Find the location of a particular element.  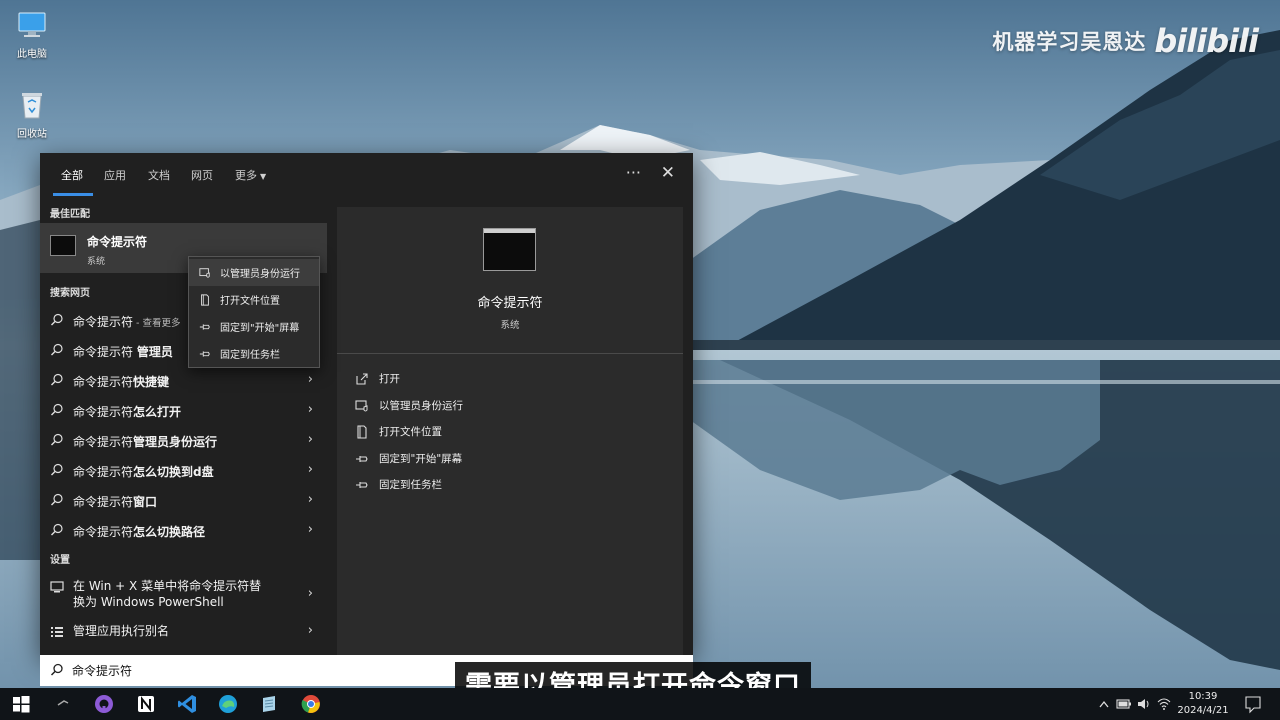

action-run-as-admin: 以管理员身份运行 is located at coordinates (409, 405).